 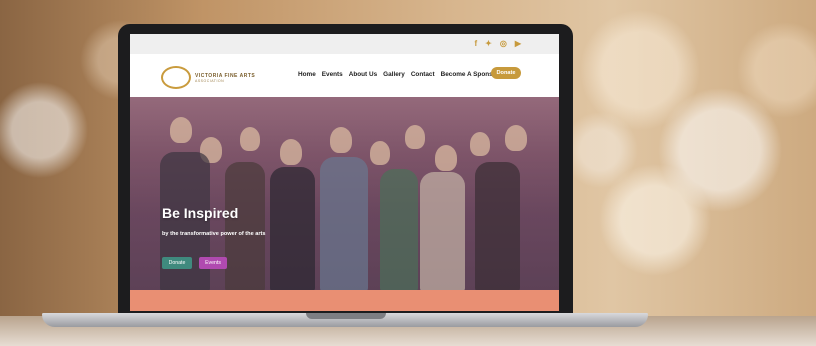 What do you see at coordinates (176, 77) in the screenshot?
I see `guitar-logo-icon` at bounding box center [176, 77].